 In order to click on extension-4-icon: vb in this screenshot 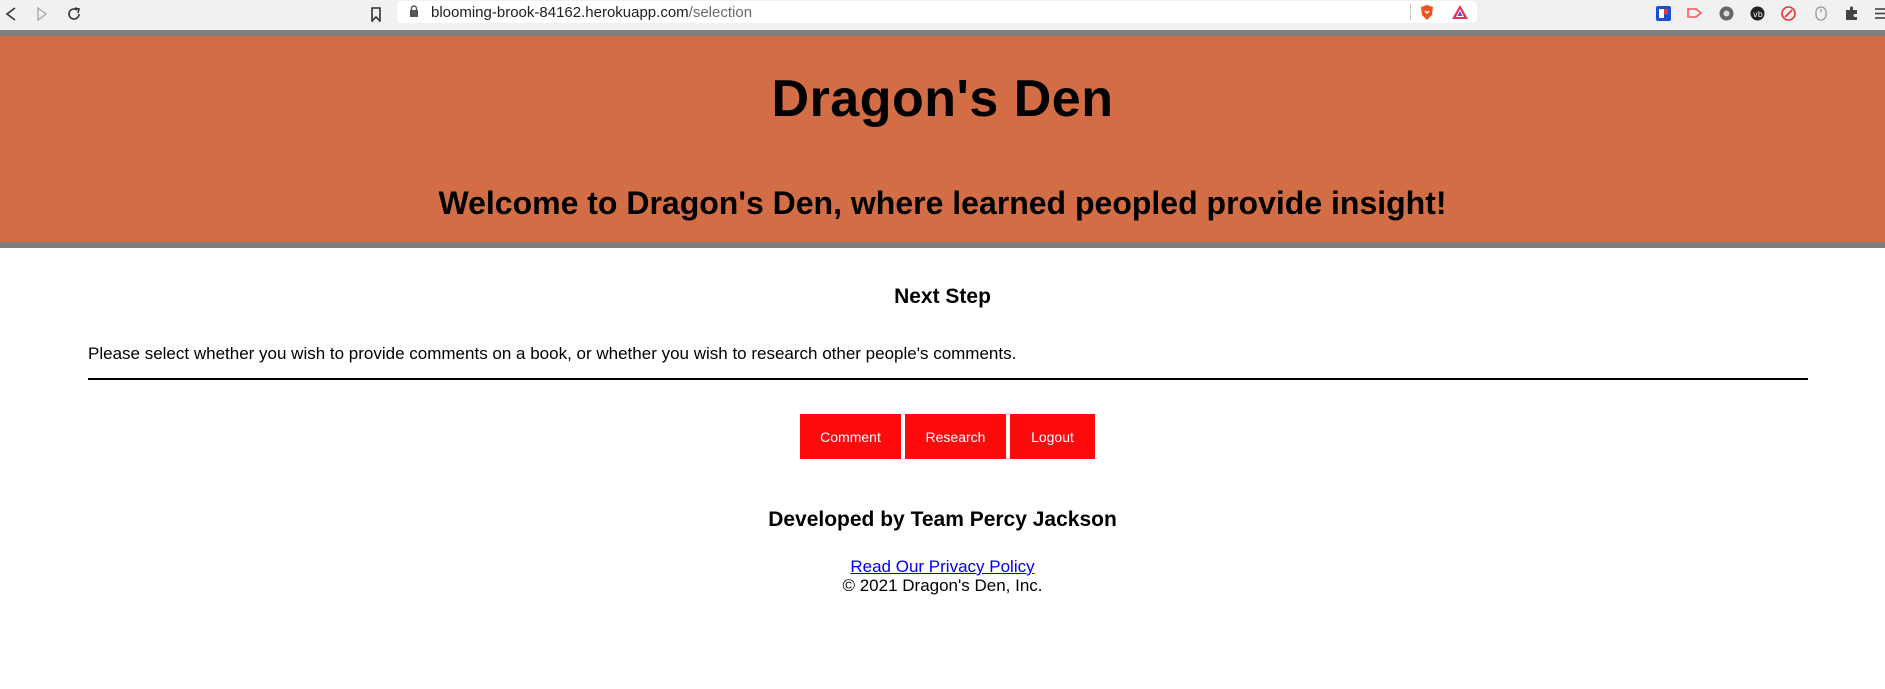, I will do `click(1757, 13)`.